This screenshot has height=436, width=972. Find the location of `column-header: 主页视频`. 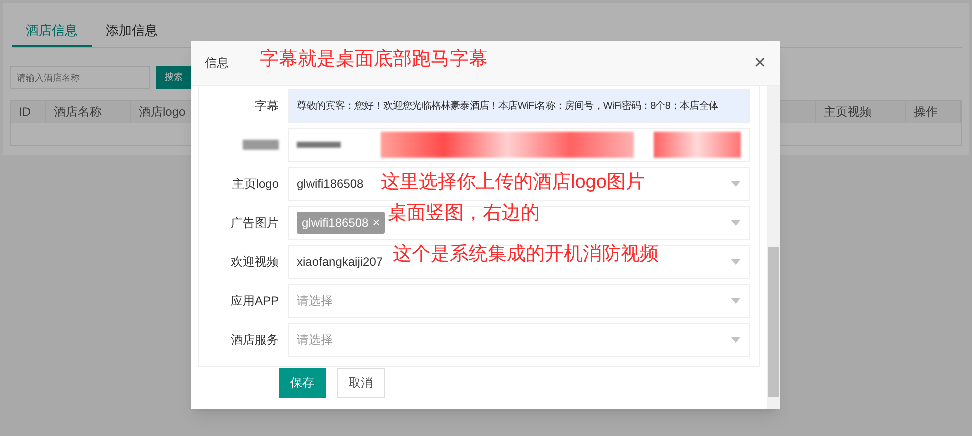

column-header: 主页视频 is located at coordinates (861, 112).